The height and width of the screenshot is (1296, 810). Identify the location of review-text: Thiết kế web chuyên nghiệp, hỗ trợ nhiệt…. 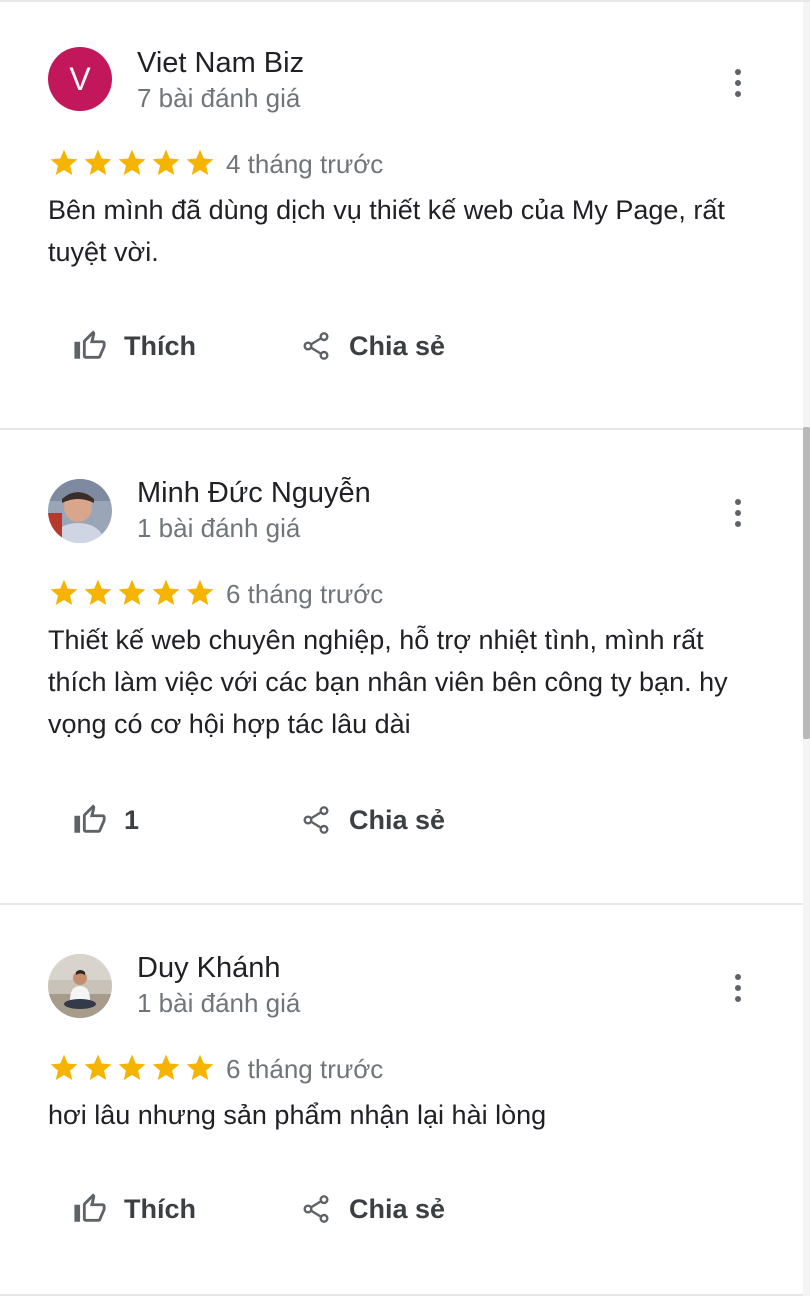
(388, 682).